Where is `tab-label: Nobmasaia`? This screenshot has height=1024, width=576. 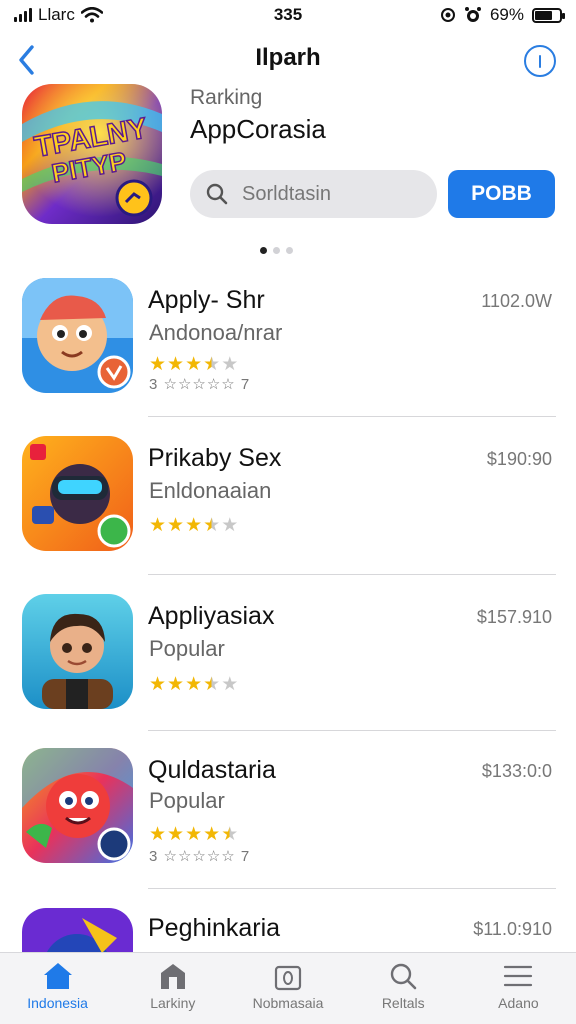 tab-label: Nobmasaia is located at coordinates (288, 1003).